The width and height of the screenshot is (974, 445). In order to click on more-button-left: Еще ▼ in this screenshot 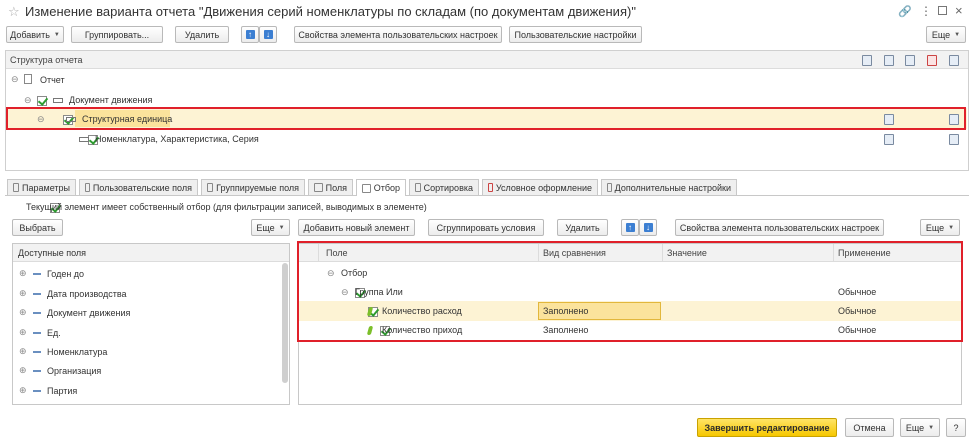, I will do `click(270, 227)`.